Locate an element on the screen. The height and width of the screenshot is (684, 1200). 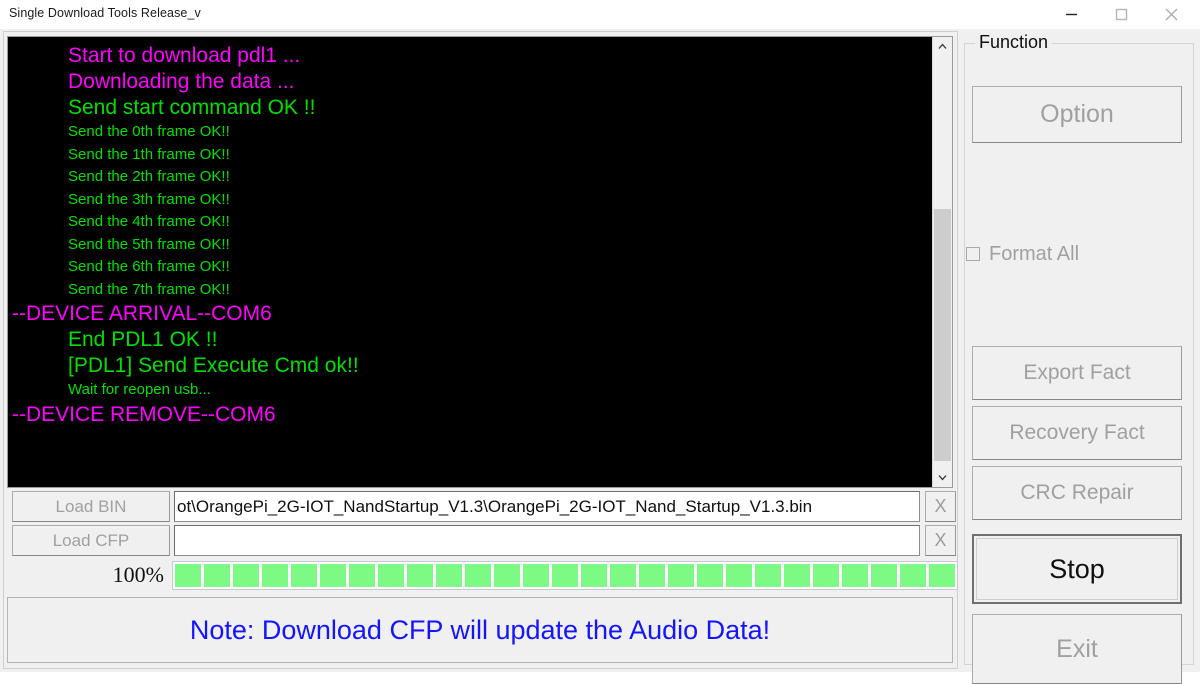
load-cfp-button: Load CFP is located at coordinates (91, 540).